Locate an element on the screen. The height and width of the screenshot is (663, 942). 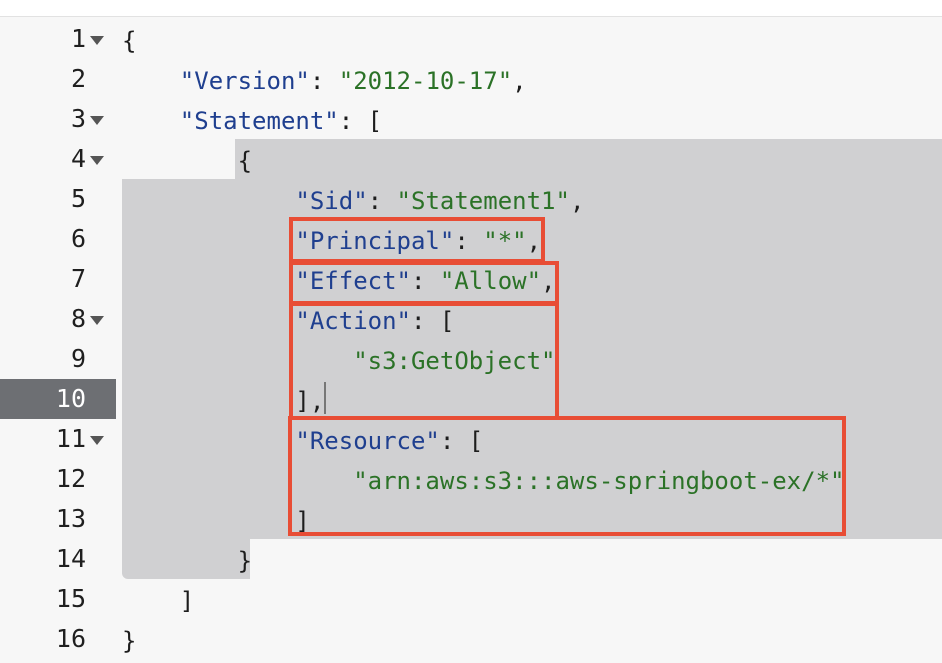
gutter-line-active: 10 is located at coordinates (58, 399).